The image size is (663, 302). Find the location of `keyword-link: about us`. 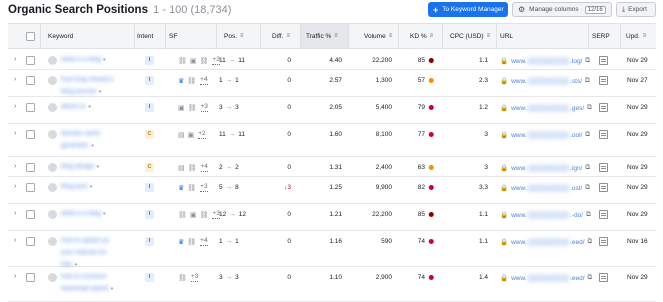

keyword-link: about us is located at coordinates (73, 106).